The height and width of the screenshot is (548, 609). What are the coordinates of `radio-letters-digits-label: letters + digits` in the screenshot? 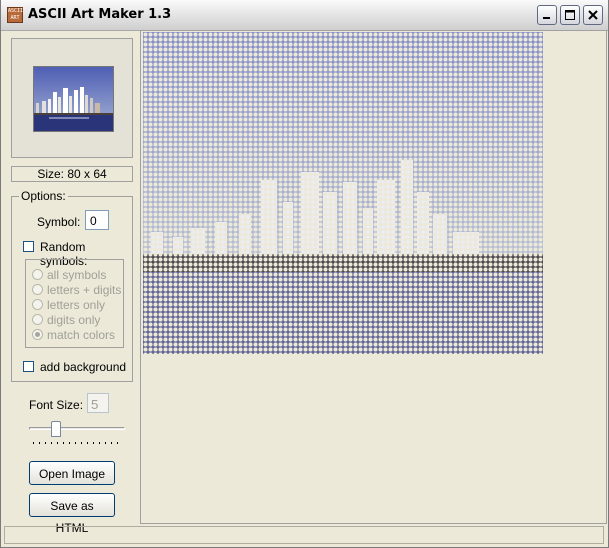 It's located at (84, 290).